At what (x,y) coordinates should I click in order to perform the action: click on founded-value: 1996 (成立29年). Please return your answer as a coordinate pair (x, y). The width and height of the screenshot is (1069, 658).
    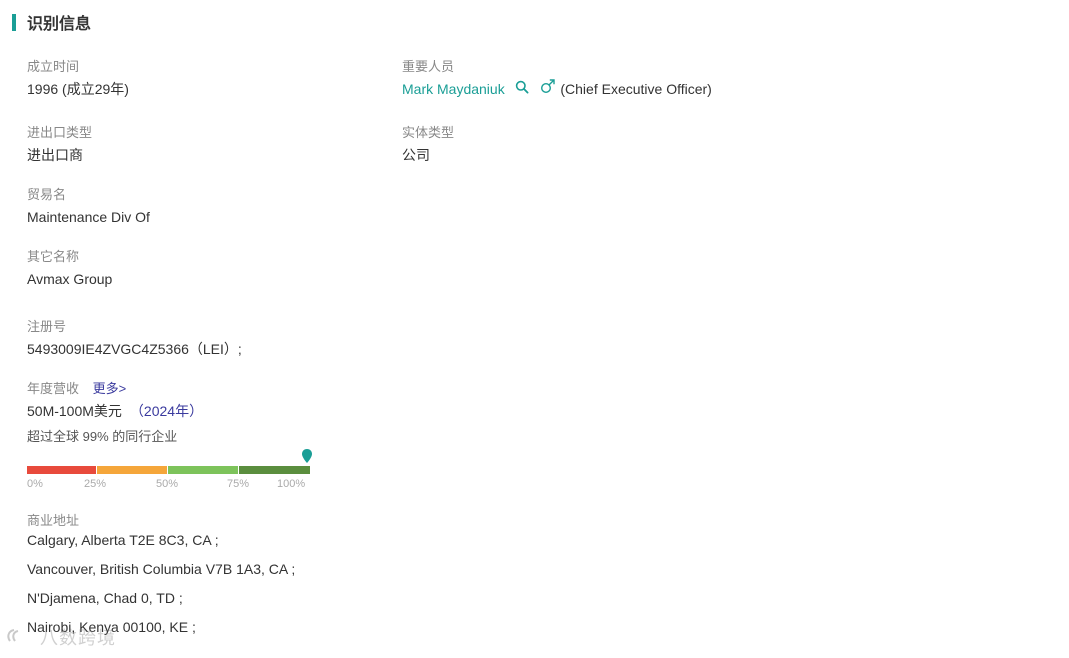
    Looking at the image, I should click on (78, 89).